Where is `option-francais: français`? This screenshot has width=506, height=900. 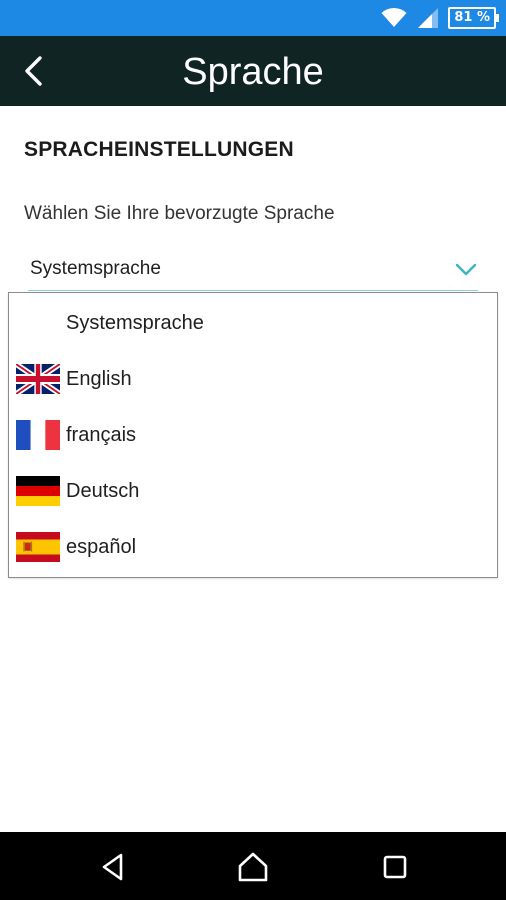
option-francais: français is located at coordinates (253, 435).